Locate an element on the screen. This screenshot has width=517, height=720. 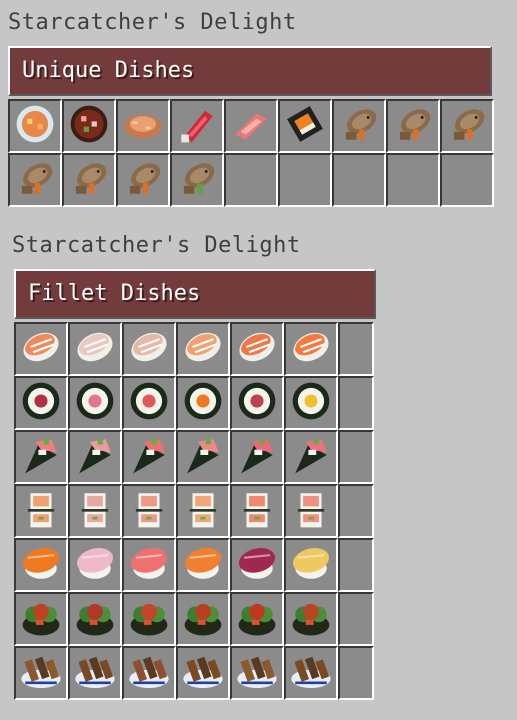
window-title-unique: Starcatcher's Delight is located at coordinates (152, 22).